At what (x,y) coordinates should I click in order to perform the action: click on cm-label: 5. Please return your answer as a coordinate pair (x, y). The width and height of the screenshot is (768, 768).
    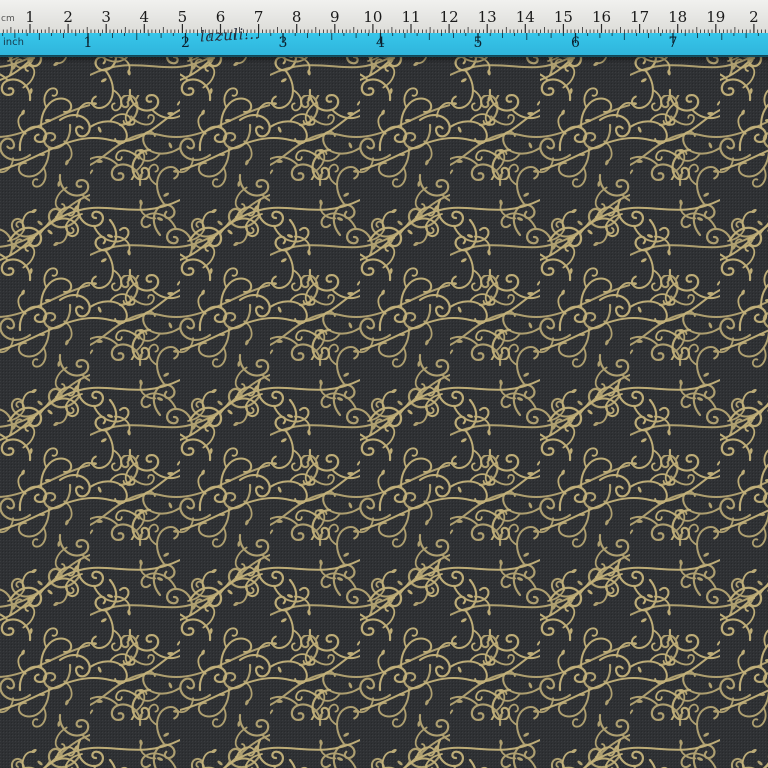
    Looking at the image, I should click on (182, 17).